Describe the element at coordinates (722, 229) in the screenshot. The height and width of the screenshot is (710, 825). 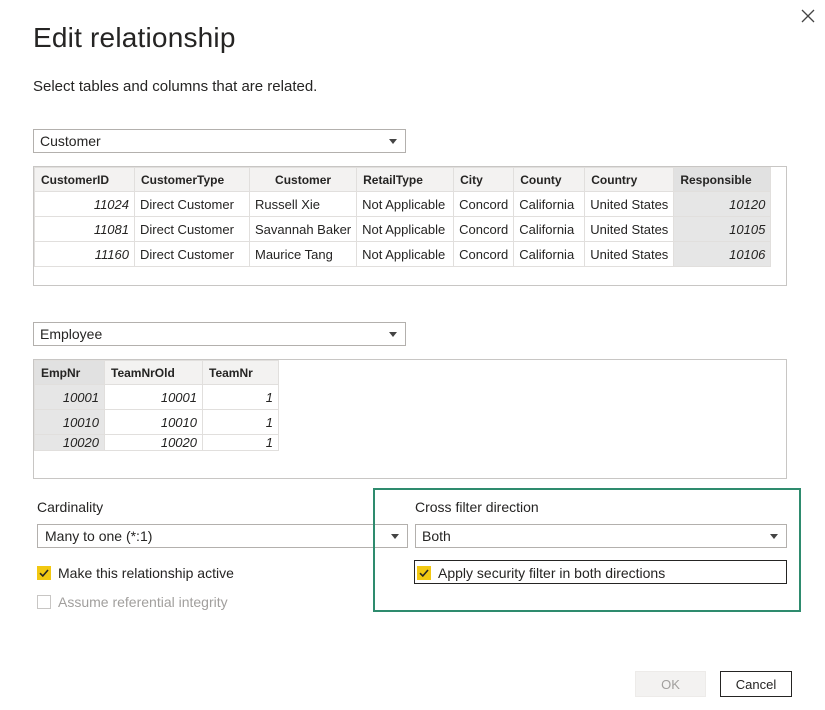
I see `table-cell: 10105` at that location.